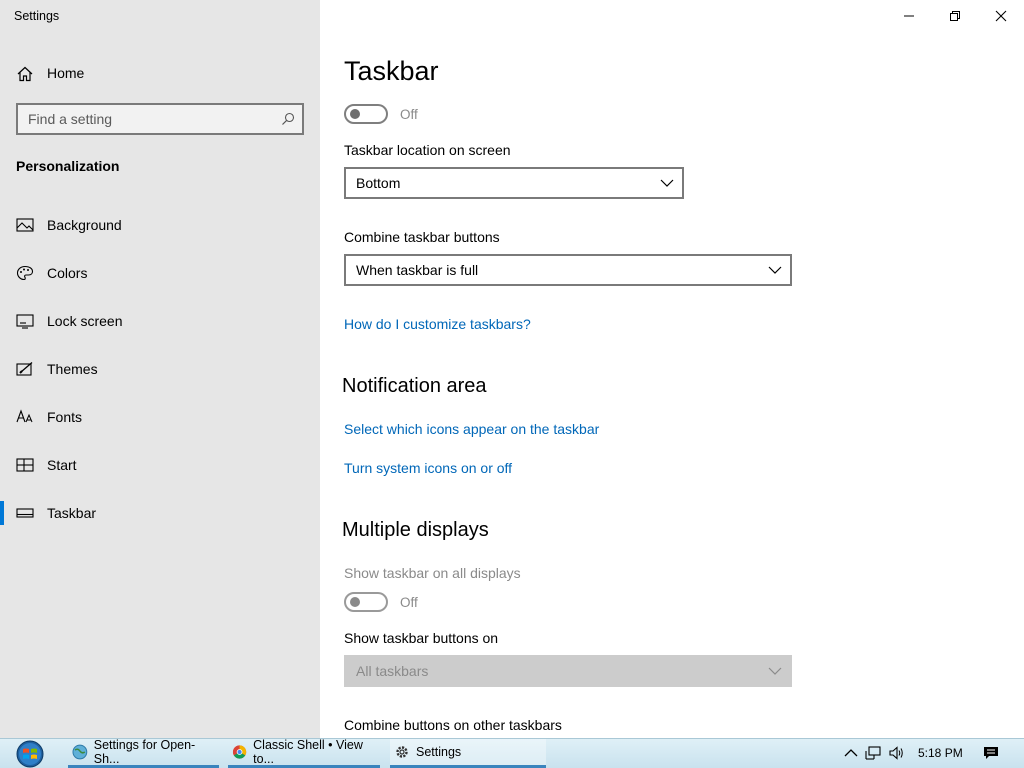 The height and width of the screenshot is (768, 1024). I want to click on sidebar-item-taskbar: Taskbar, so click(160, 513).